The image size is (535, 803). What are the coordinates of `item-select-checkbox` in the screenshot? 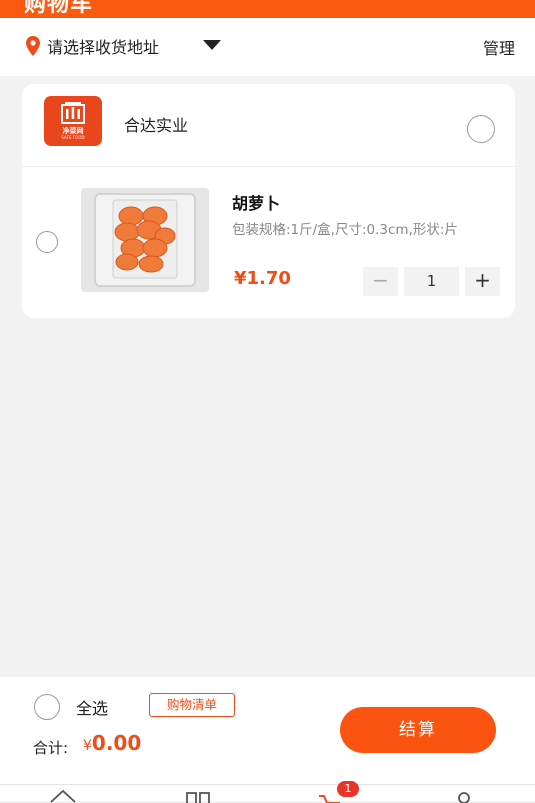 It's located at (47, 242).